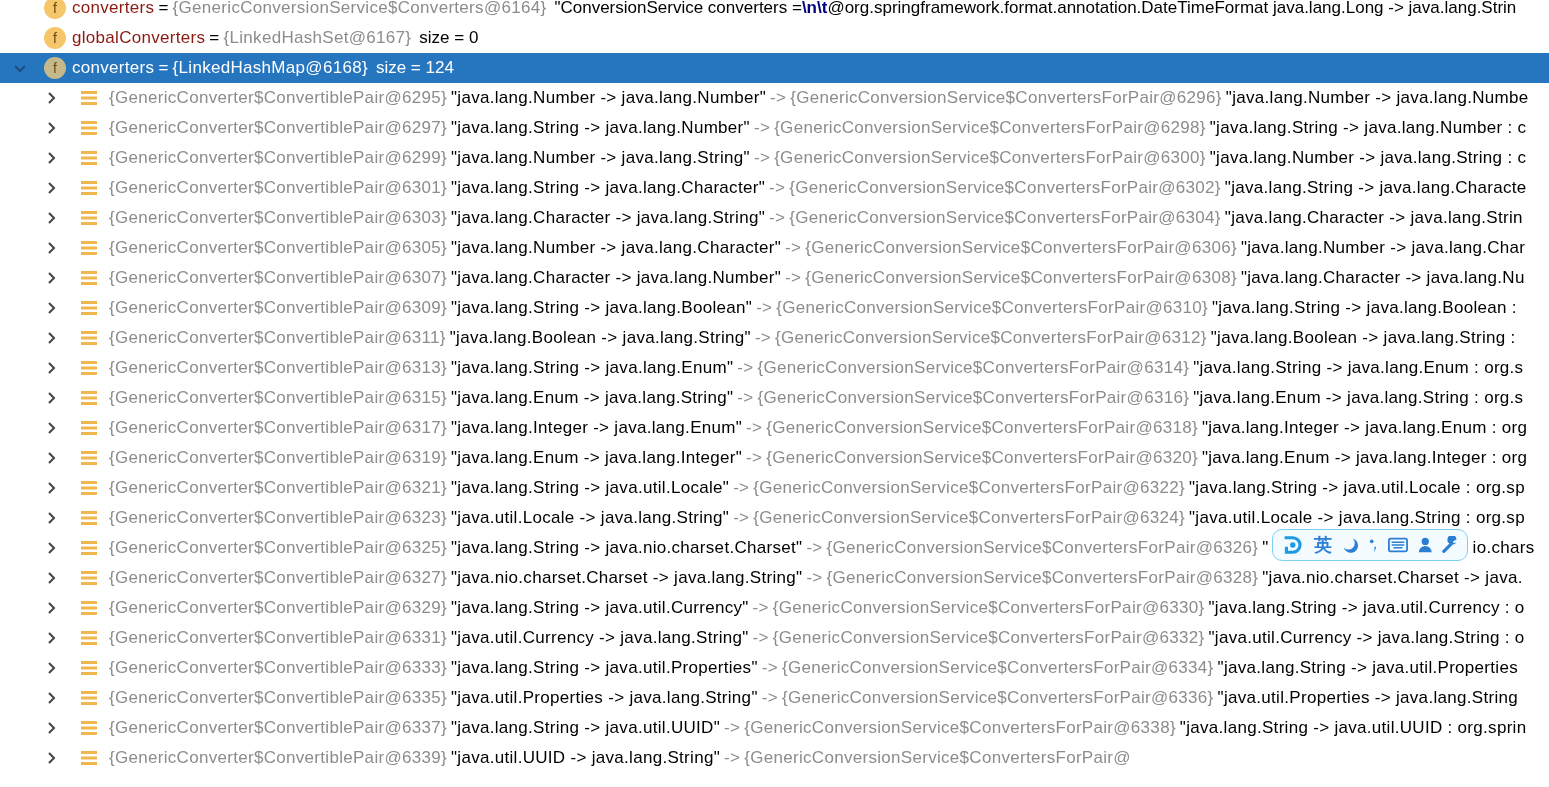  Describe the element at coordinates (597, 428) in the screenshot. I see `entry-key-string: "java.lang.Integer -> java.lang.Enum"` at that location.